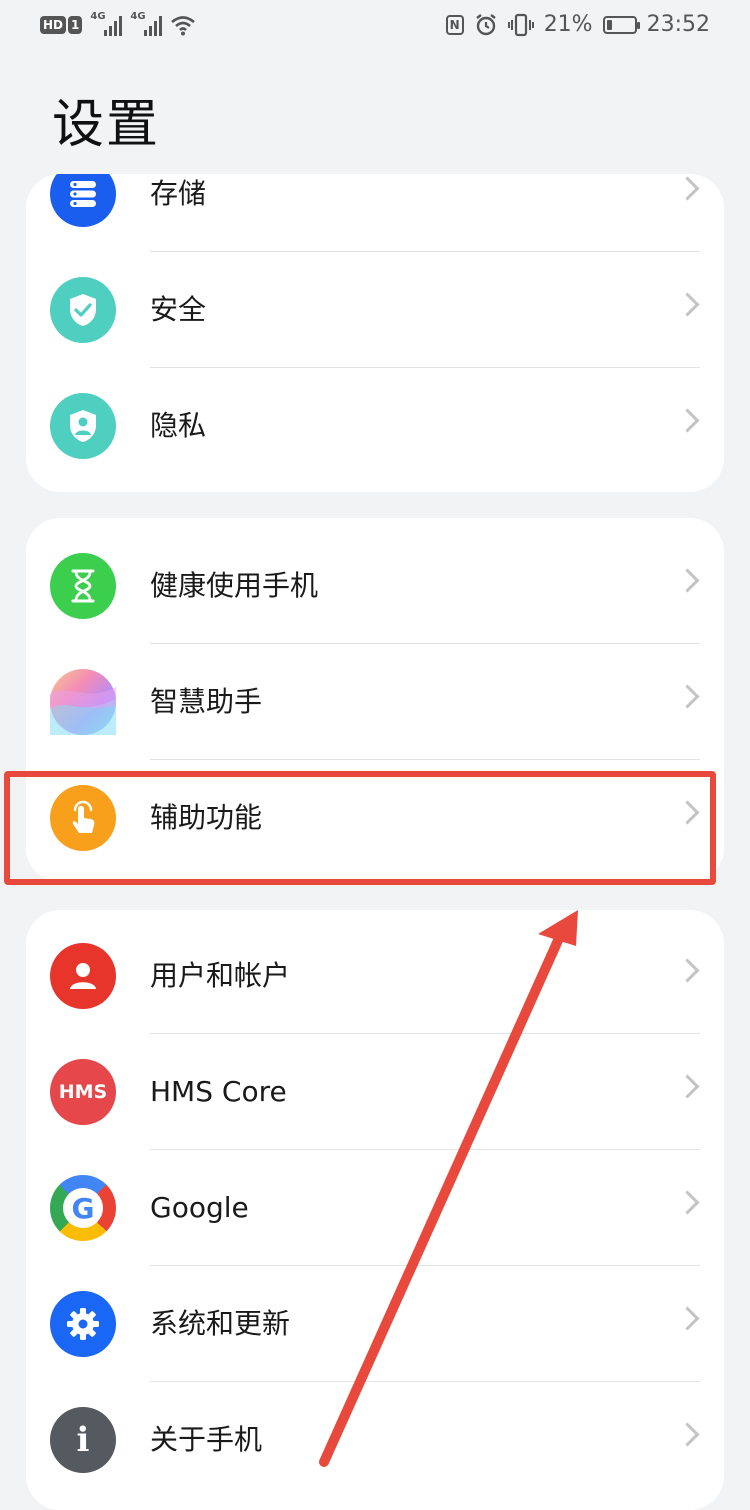 Image resolution: width=750 pixels, height=1510 pixels. What do you see at coordinates (360, 828) in the screenshot?
I see `highlight-box` at bounding box center [360, 828].